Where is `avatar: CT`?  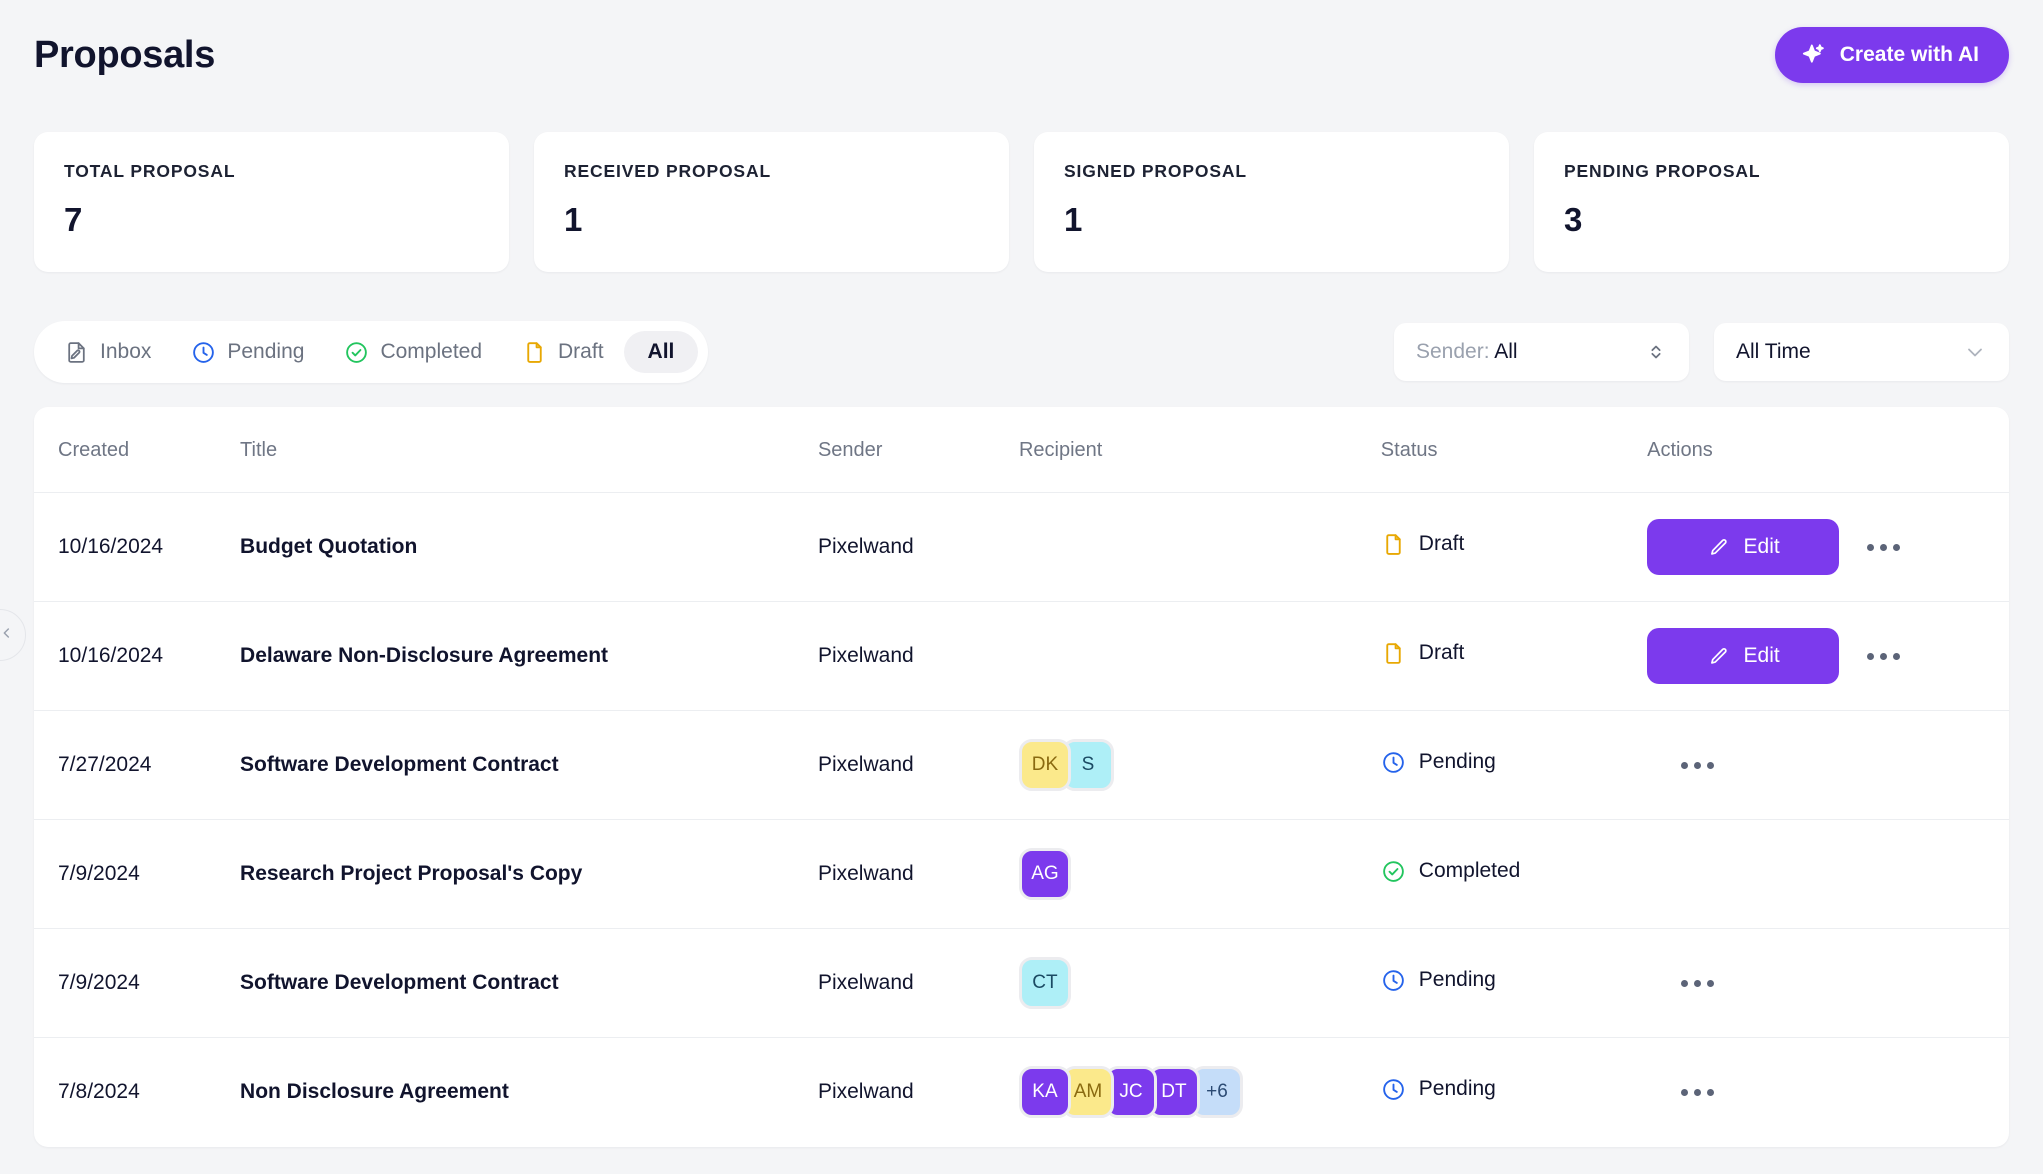
avatar: CT is located at coordinates (1044, 983).